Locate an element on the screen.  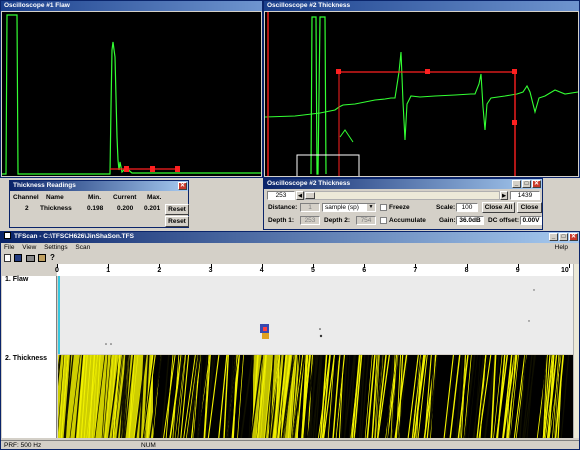
oscilloscope-1-title: Oscilloscope #1 Flaw is located at coordinates (131, 6).